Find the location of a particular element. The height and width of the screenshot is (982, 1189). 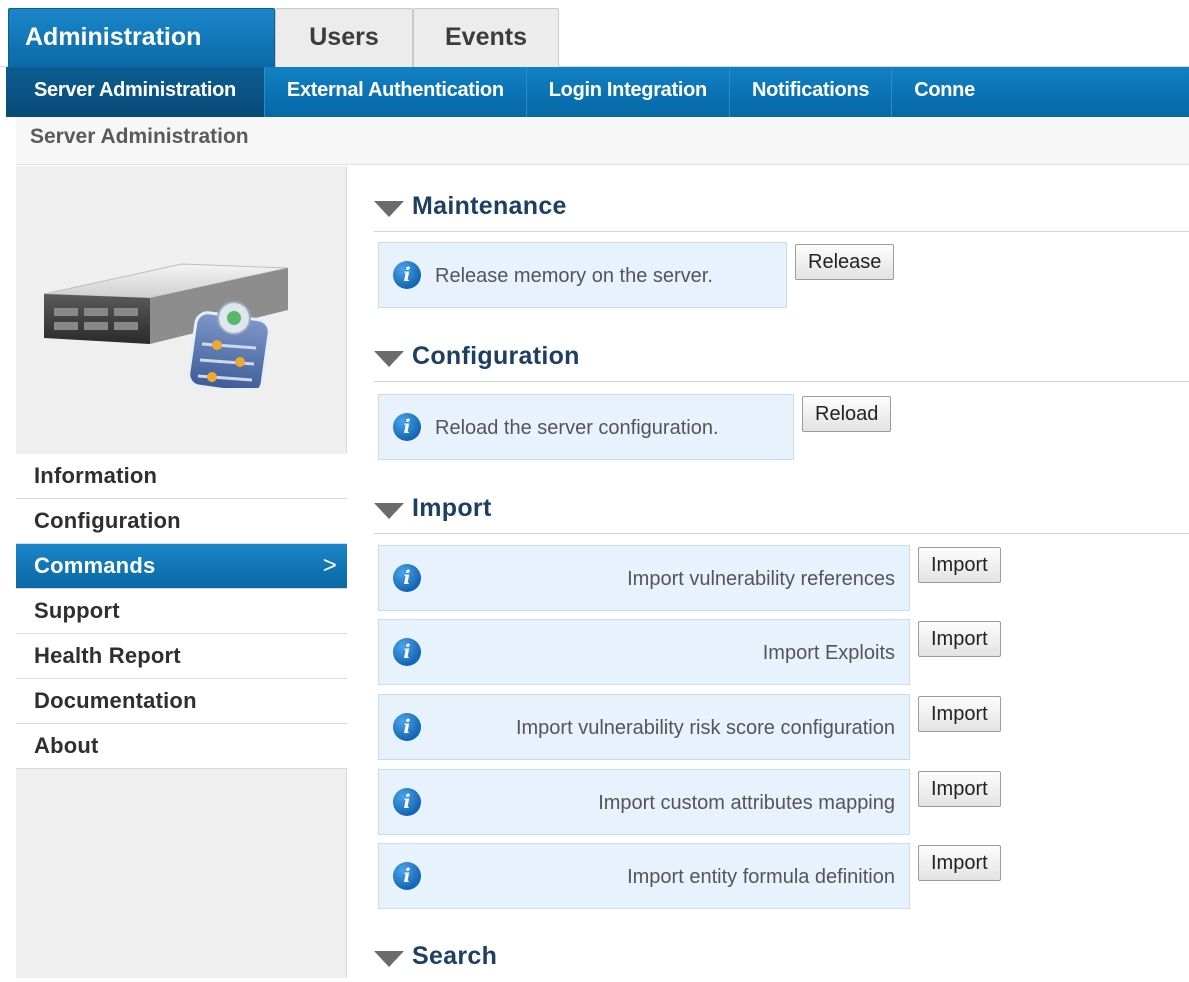

command-description: Import Exploits is located at coordinates (828, 653).